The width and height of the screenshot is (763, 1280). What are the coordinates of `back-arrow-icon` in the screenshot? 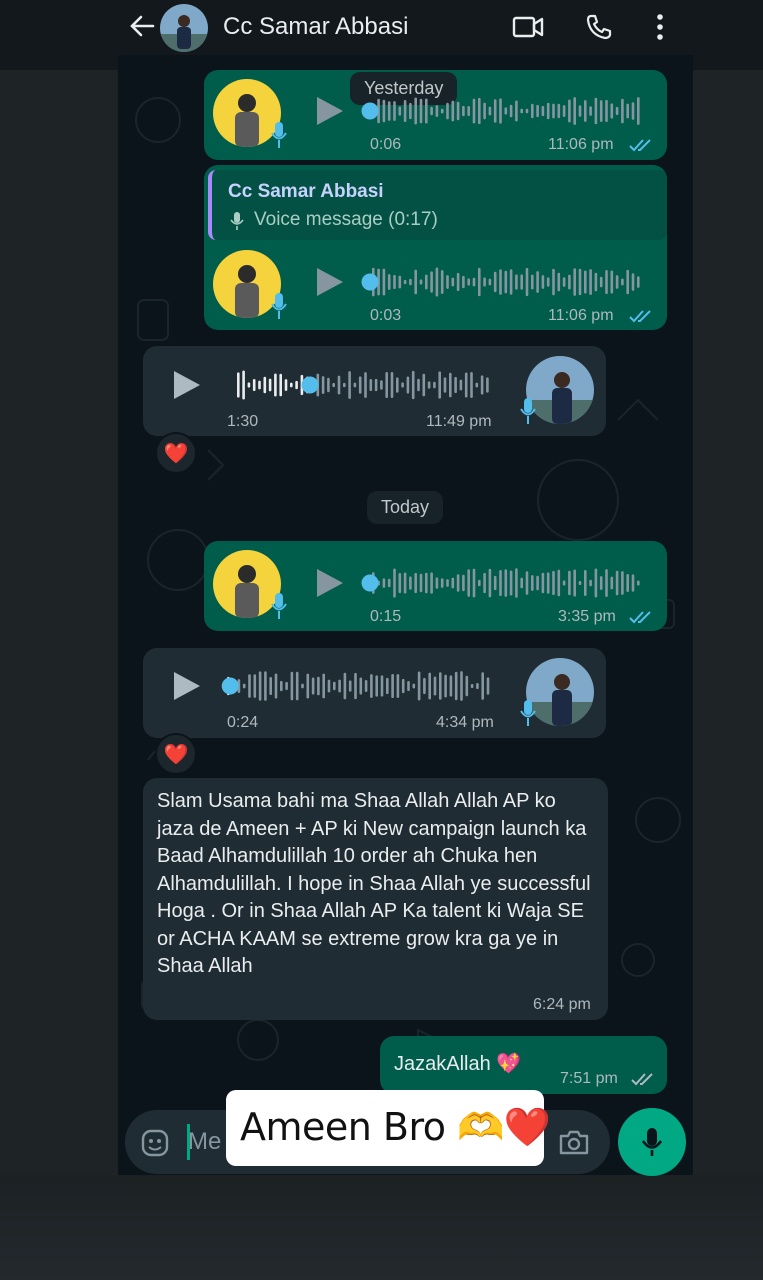 It's located at (142, 26).